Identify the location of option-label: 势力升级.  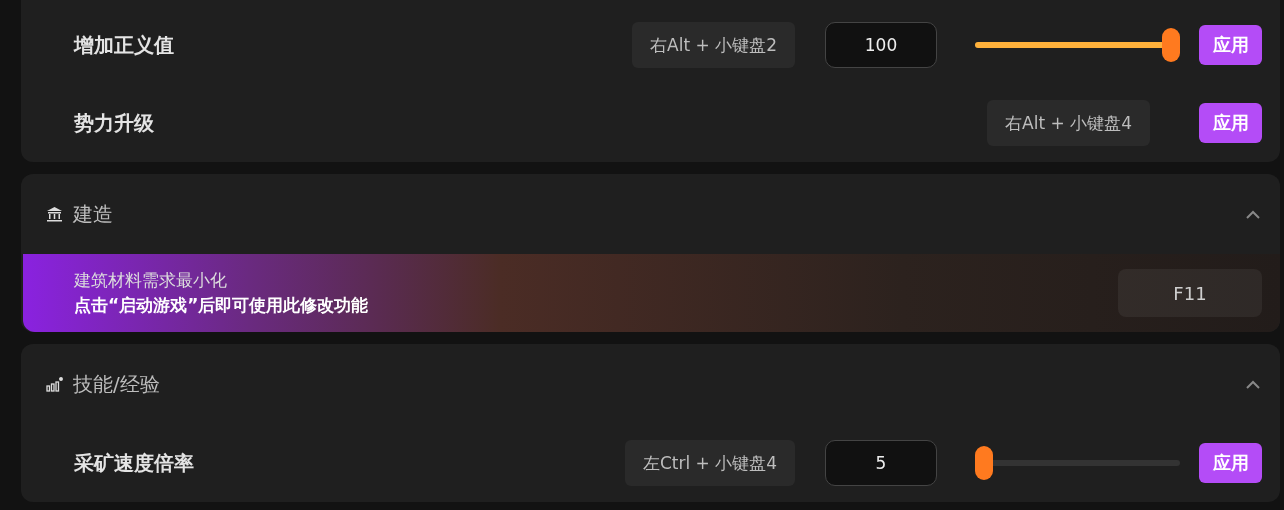
(114, 123).